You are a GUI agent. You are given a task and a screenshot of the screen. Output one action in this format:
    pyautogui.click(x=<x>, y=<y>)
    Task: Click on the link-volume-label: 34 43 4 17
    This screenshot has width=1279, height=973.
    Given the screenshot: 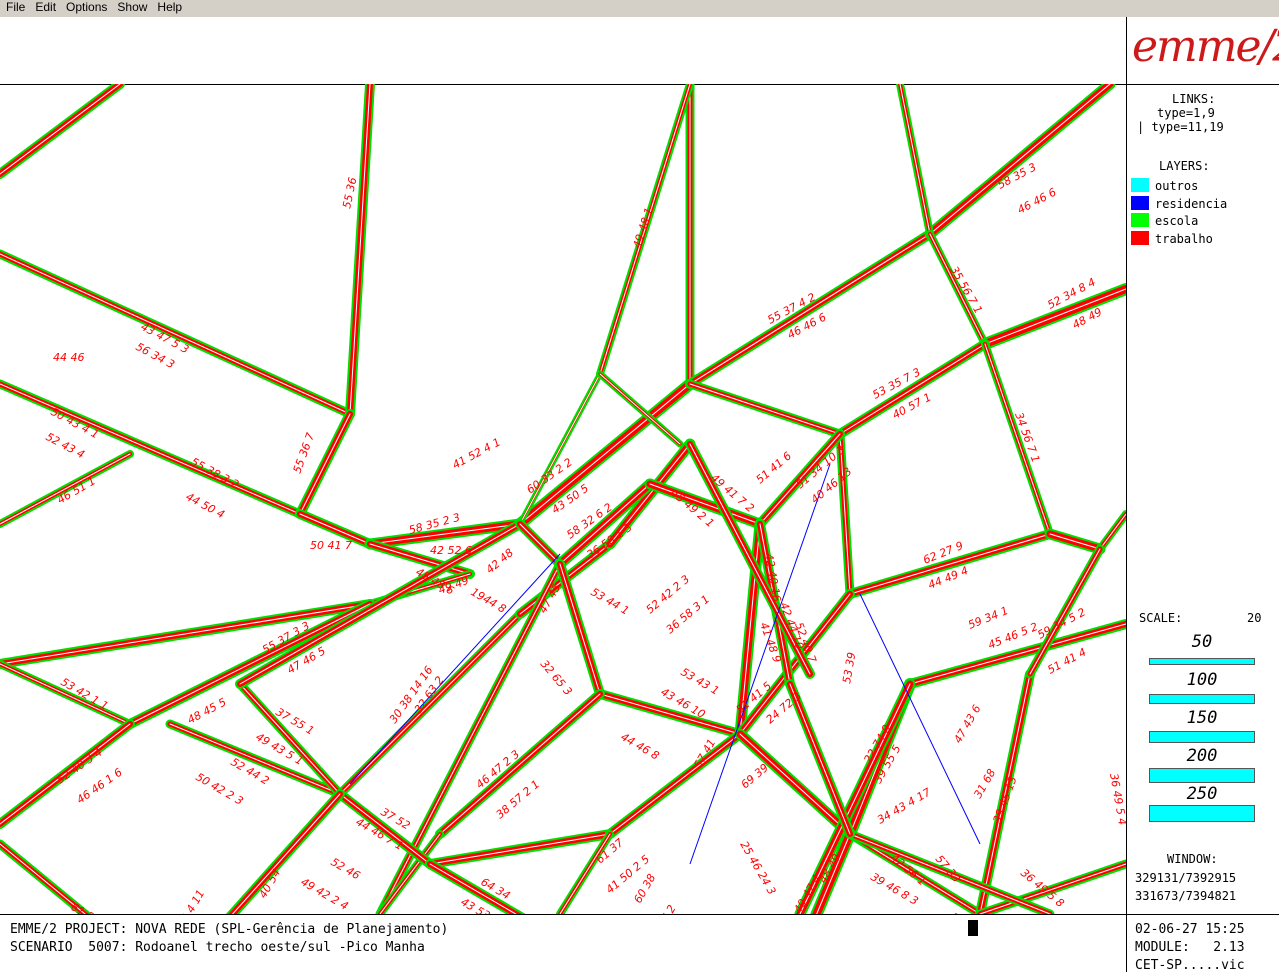 What is the action you would take?
    pyautogui.click(x=904, y=806)
    